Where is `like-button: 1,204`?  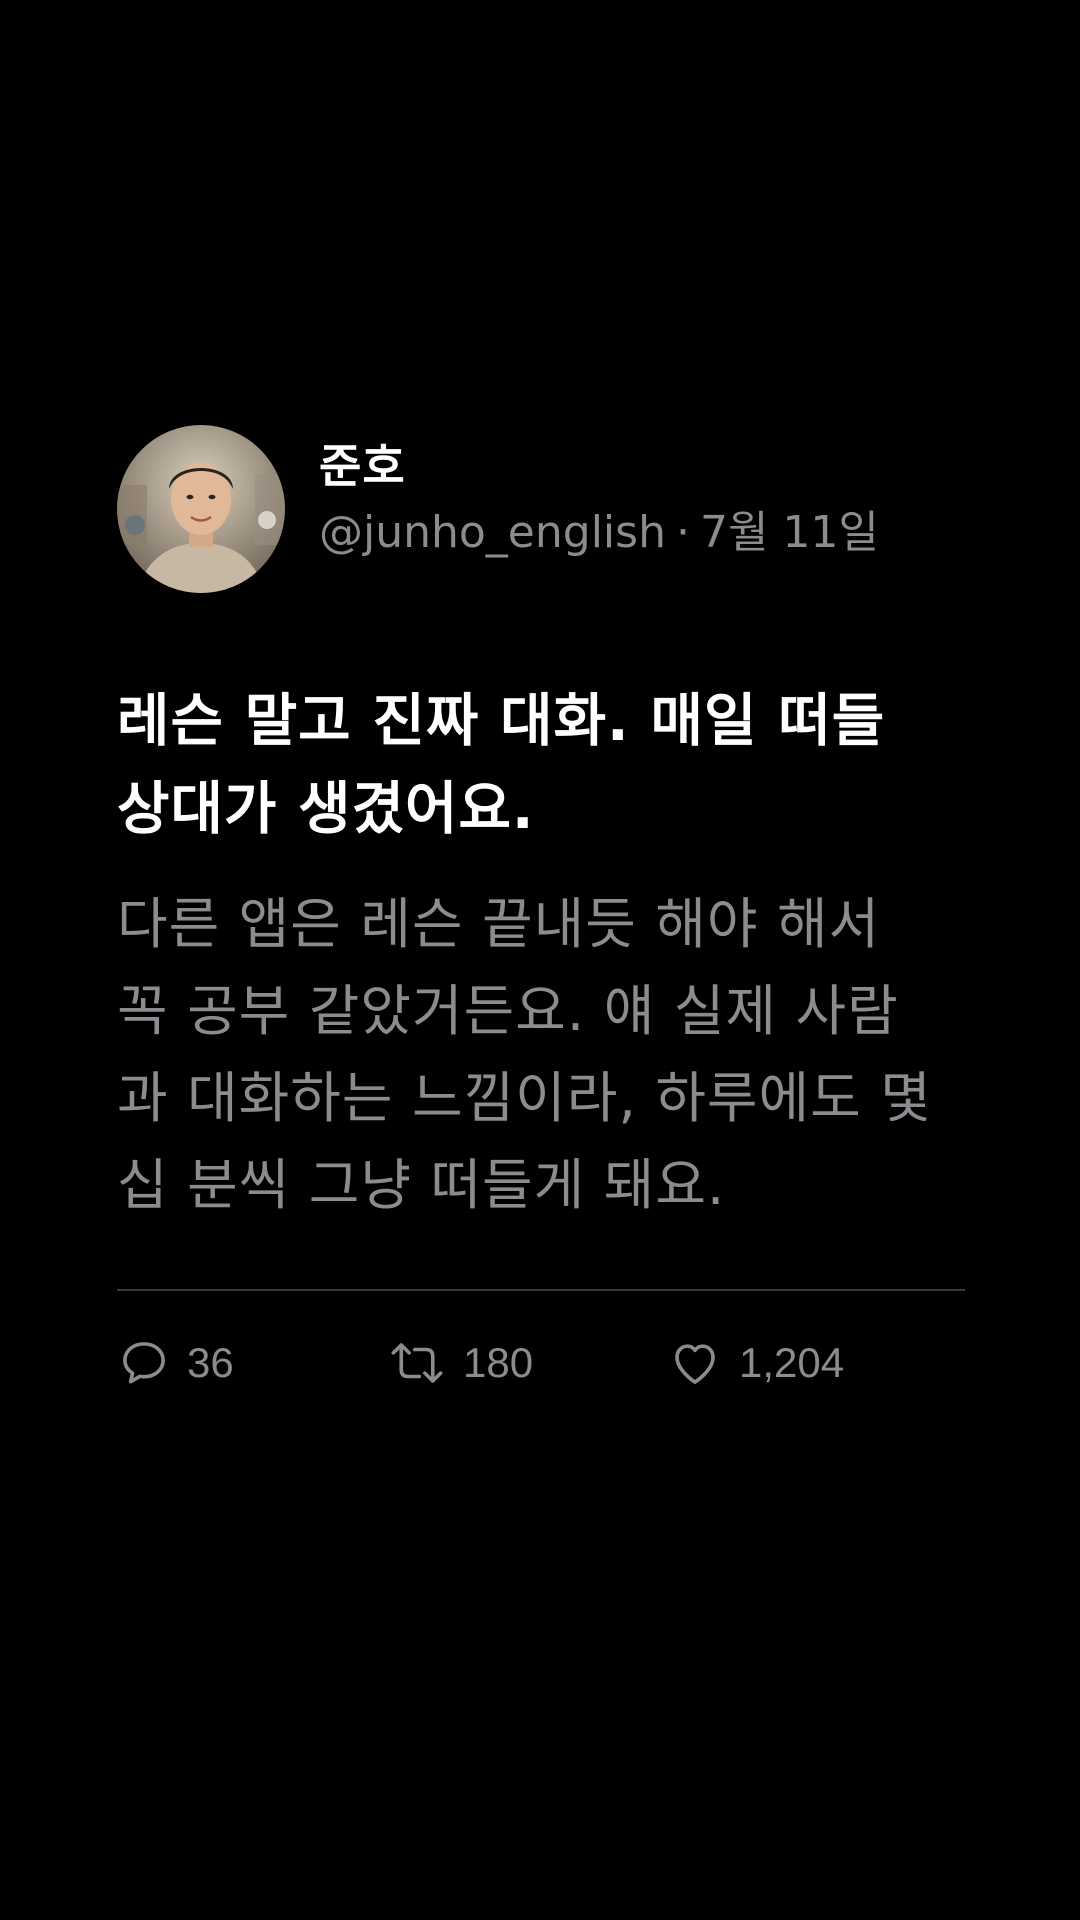 like-button: 1,204 is located at coordinates (755, 1363).